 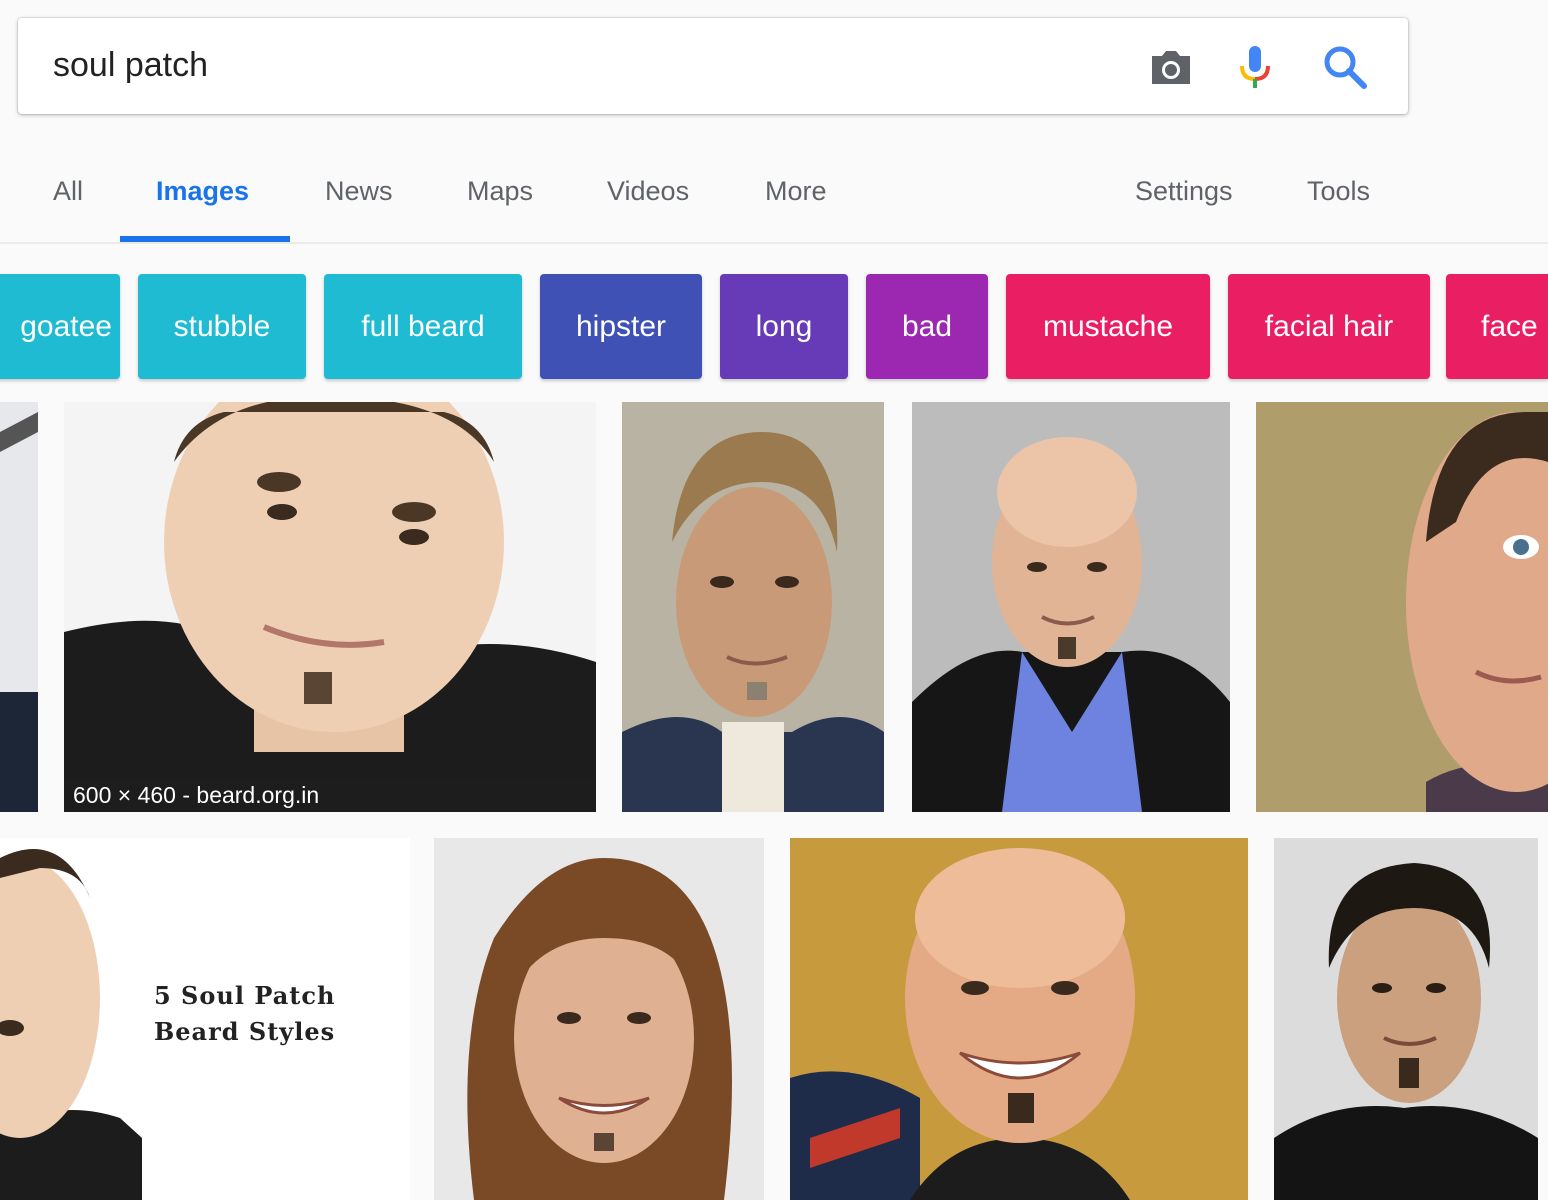 What do you see at coordinates (66, 326) in the screenshot?
I see `chip-label: goatee` at bounding box center [66, 326].